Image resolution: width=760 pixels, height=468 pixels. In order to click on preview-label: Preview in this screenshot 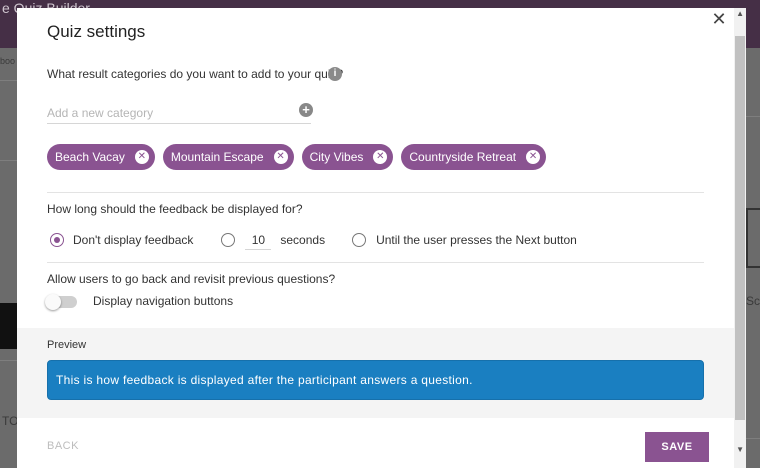, I will do `click(67, 345)`.